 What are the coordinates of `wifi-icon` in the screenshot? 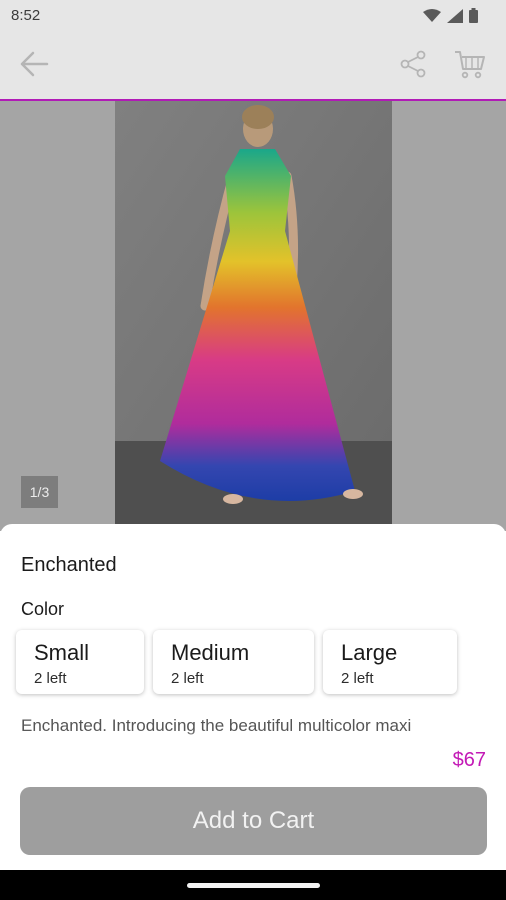 It's located at (432, 18).